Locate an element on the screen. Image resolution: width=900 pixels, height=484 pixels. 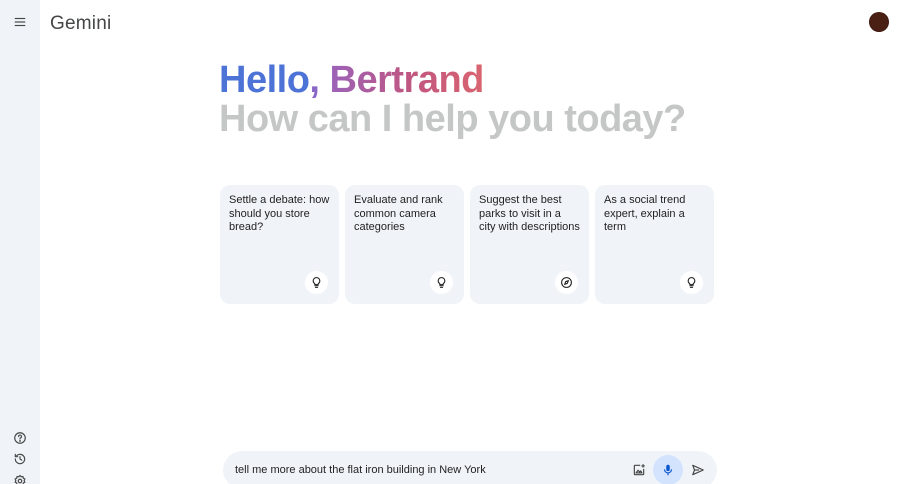
help-button is located at coordinates (20, 438).